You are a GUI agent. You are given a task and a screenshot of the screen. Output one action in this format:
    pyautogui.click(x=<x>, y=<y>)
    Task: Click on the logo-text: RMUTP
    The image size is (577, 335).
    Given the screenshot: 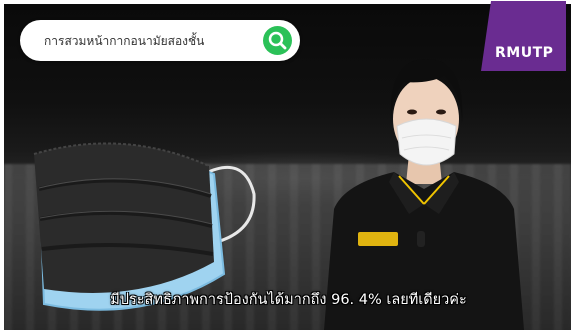 What is the action you would take?
    pyautogui.click(x=524, y=53)
    